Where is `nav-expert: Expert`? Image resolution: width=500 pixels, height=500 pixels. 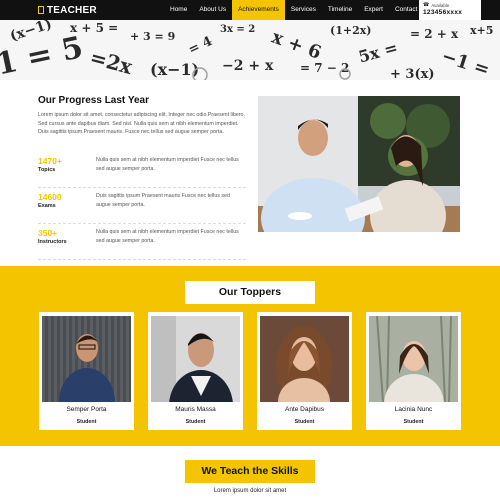
nav-expert: Expert is located at coordinates (373, 10).